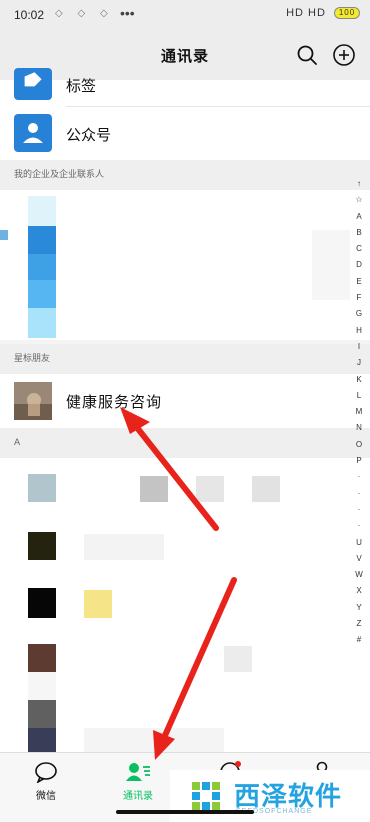  Describe the element at coordinates (185, 359) in the screenshot. I see `section-header-starred: 星标朋友` at that location.